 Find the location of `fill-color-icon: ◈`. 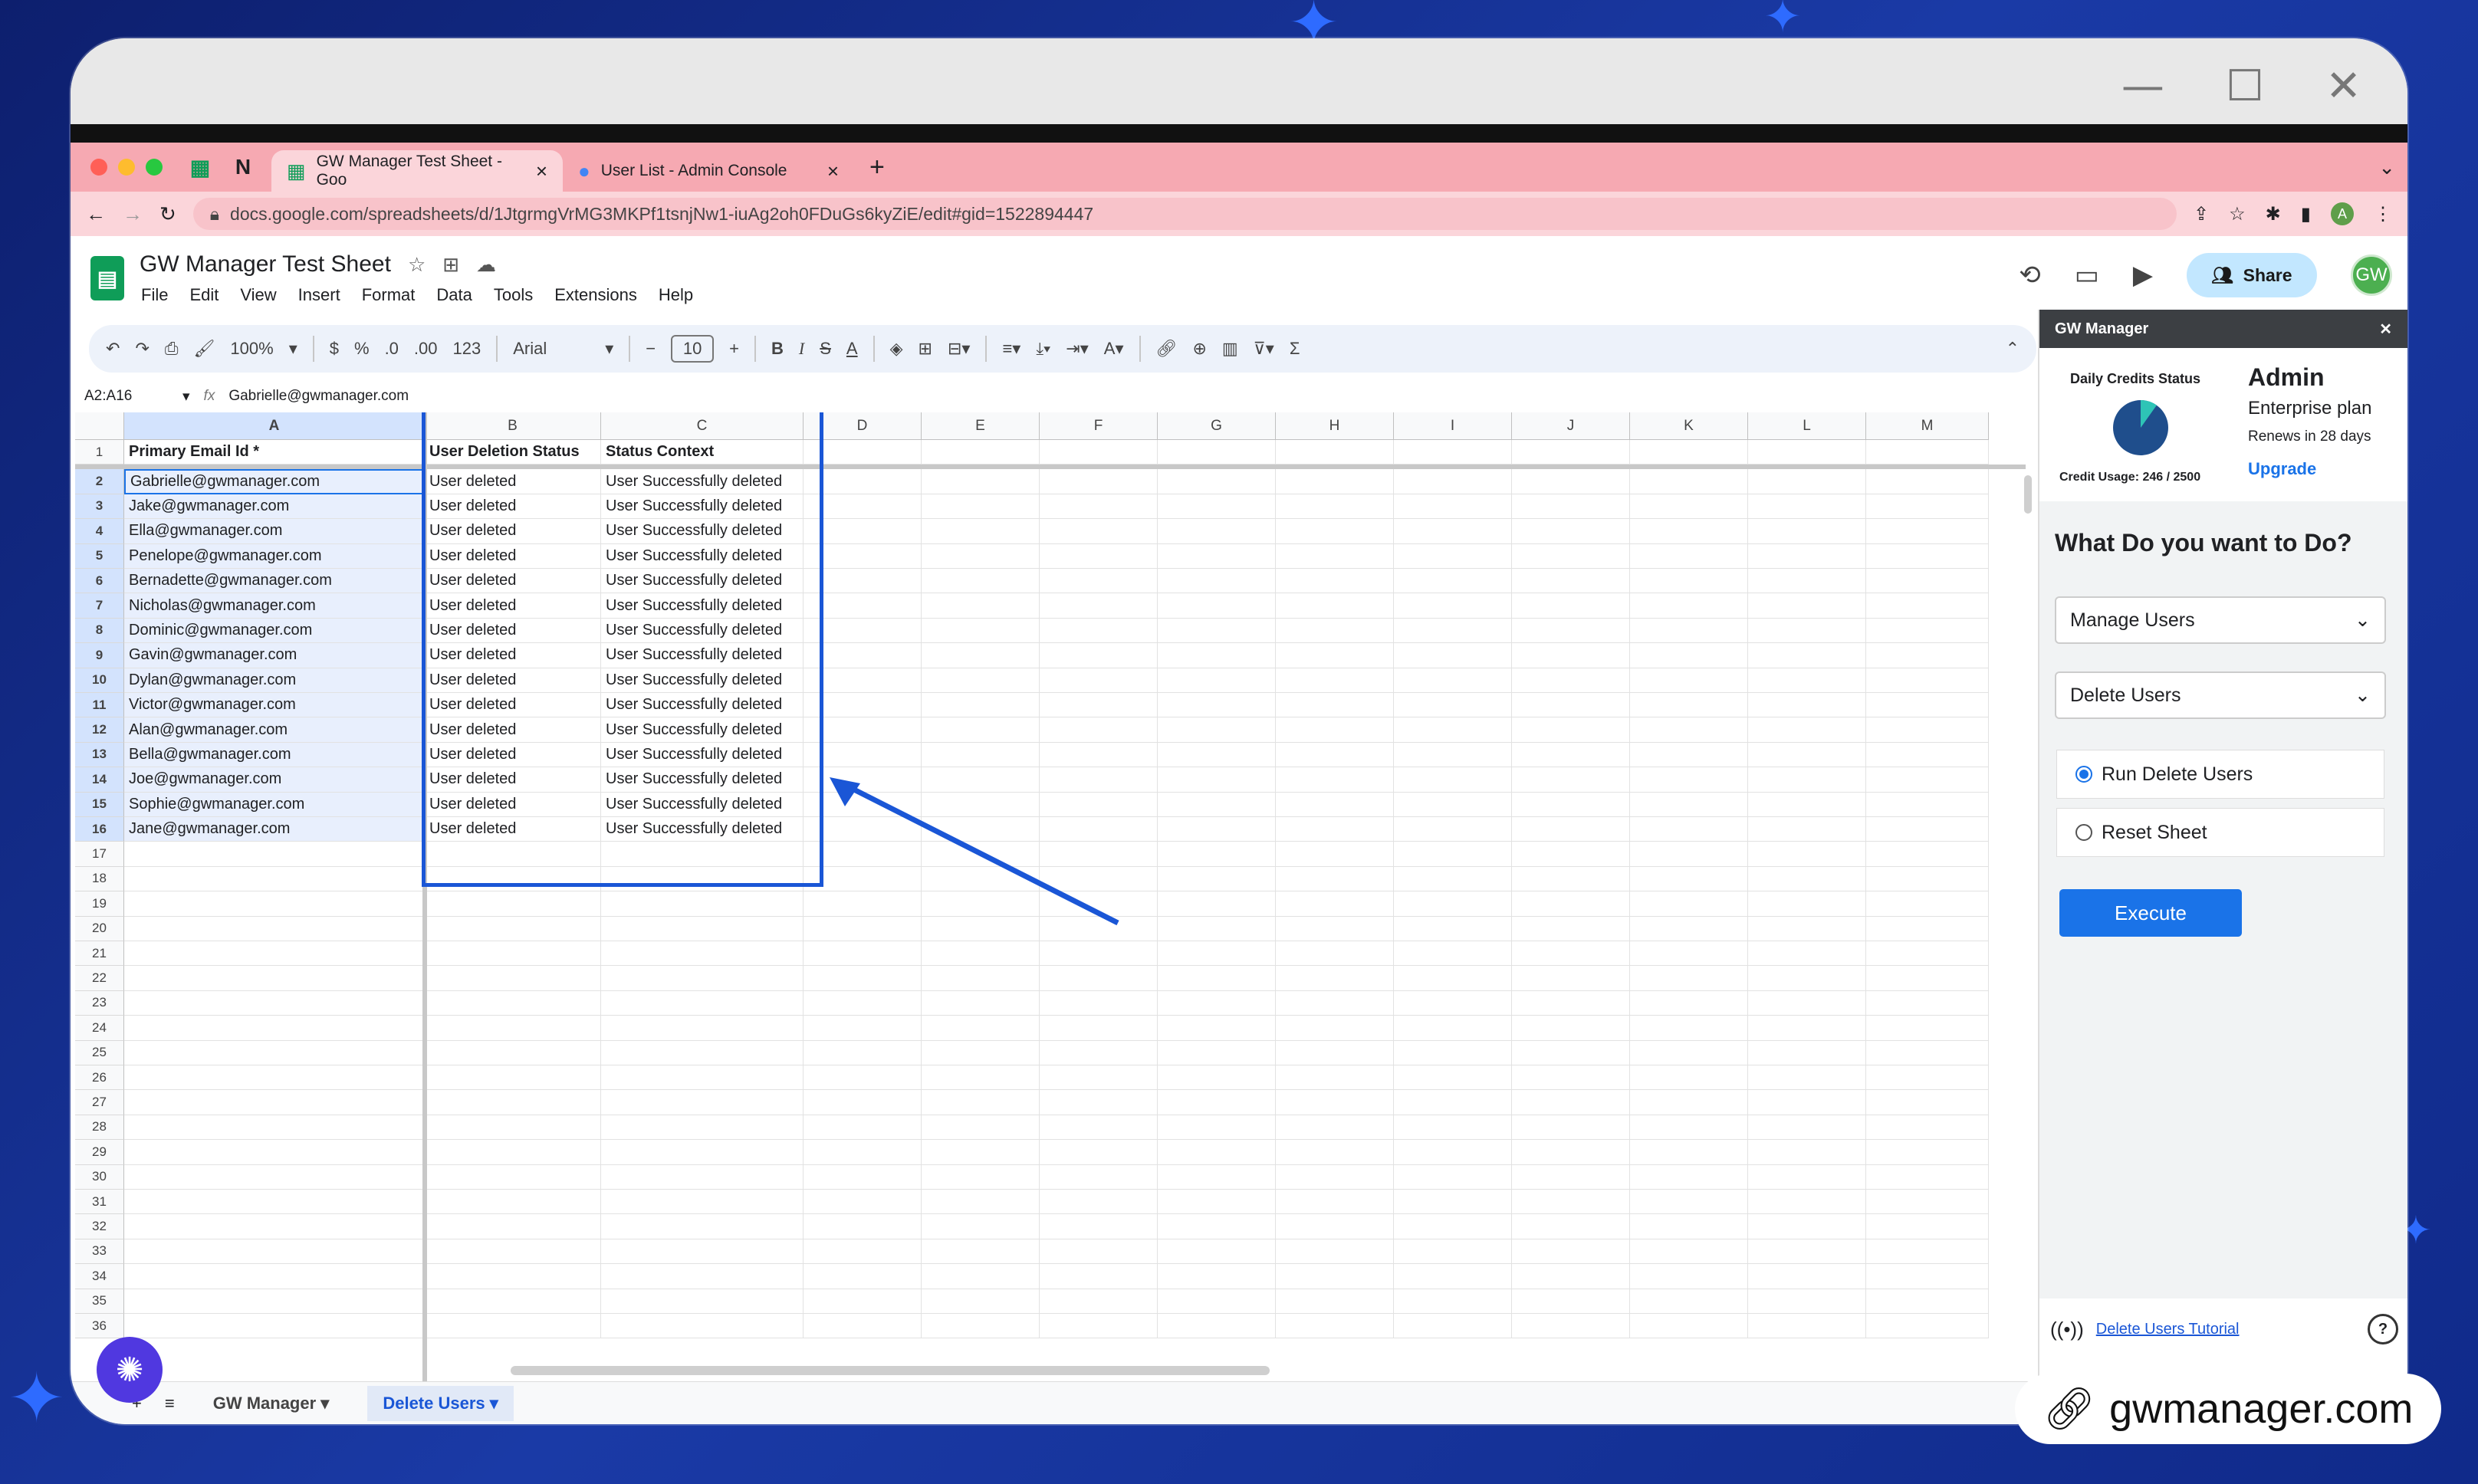

fill-color-icon: ◈ is located at coordinates (896, 349).